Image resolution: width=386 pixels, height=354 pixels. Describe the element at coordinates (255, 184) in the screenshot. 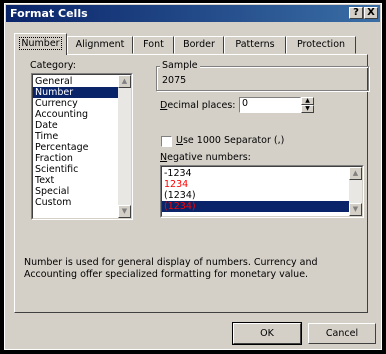

I see `list-item: 1234` at that location.